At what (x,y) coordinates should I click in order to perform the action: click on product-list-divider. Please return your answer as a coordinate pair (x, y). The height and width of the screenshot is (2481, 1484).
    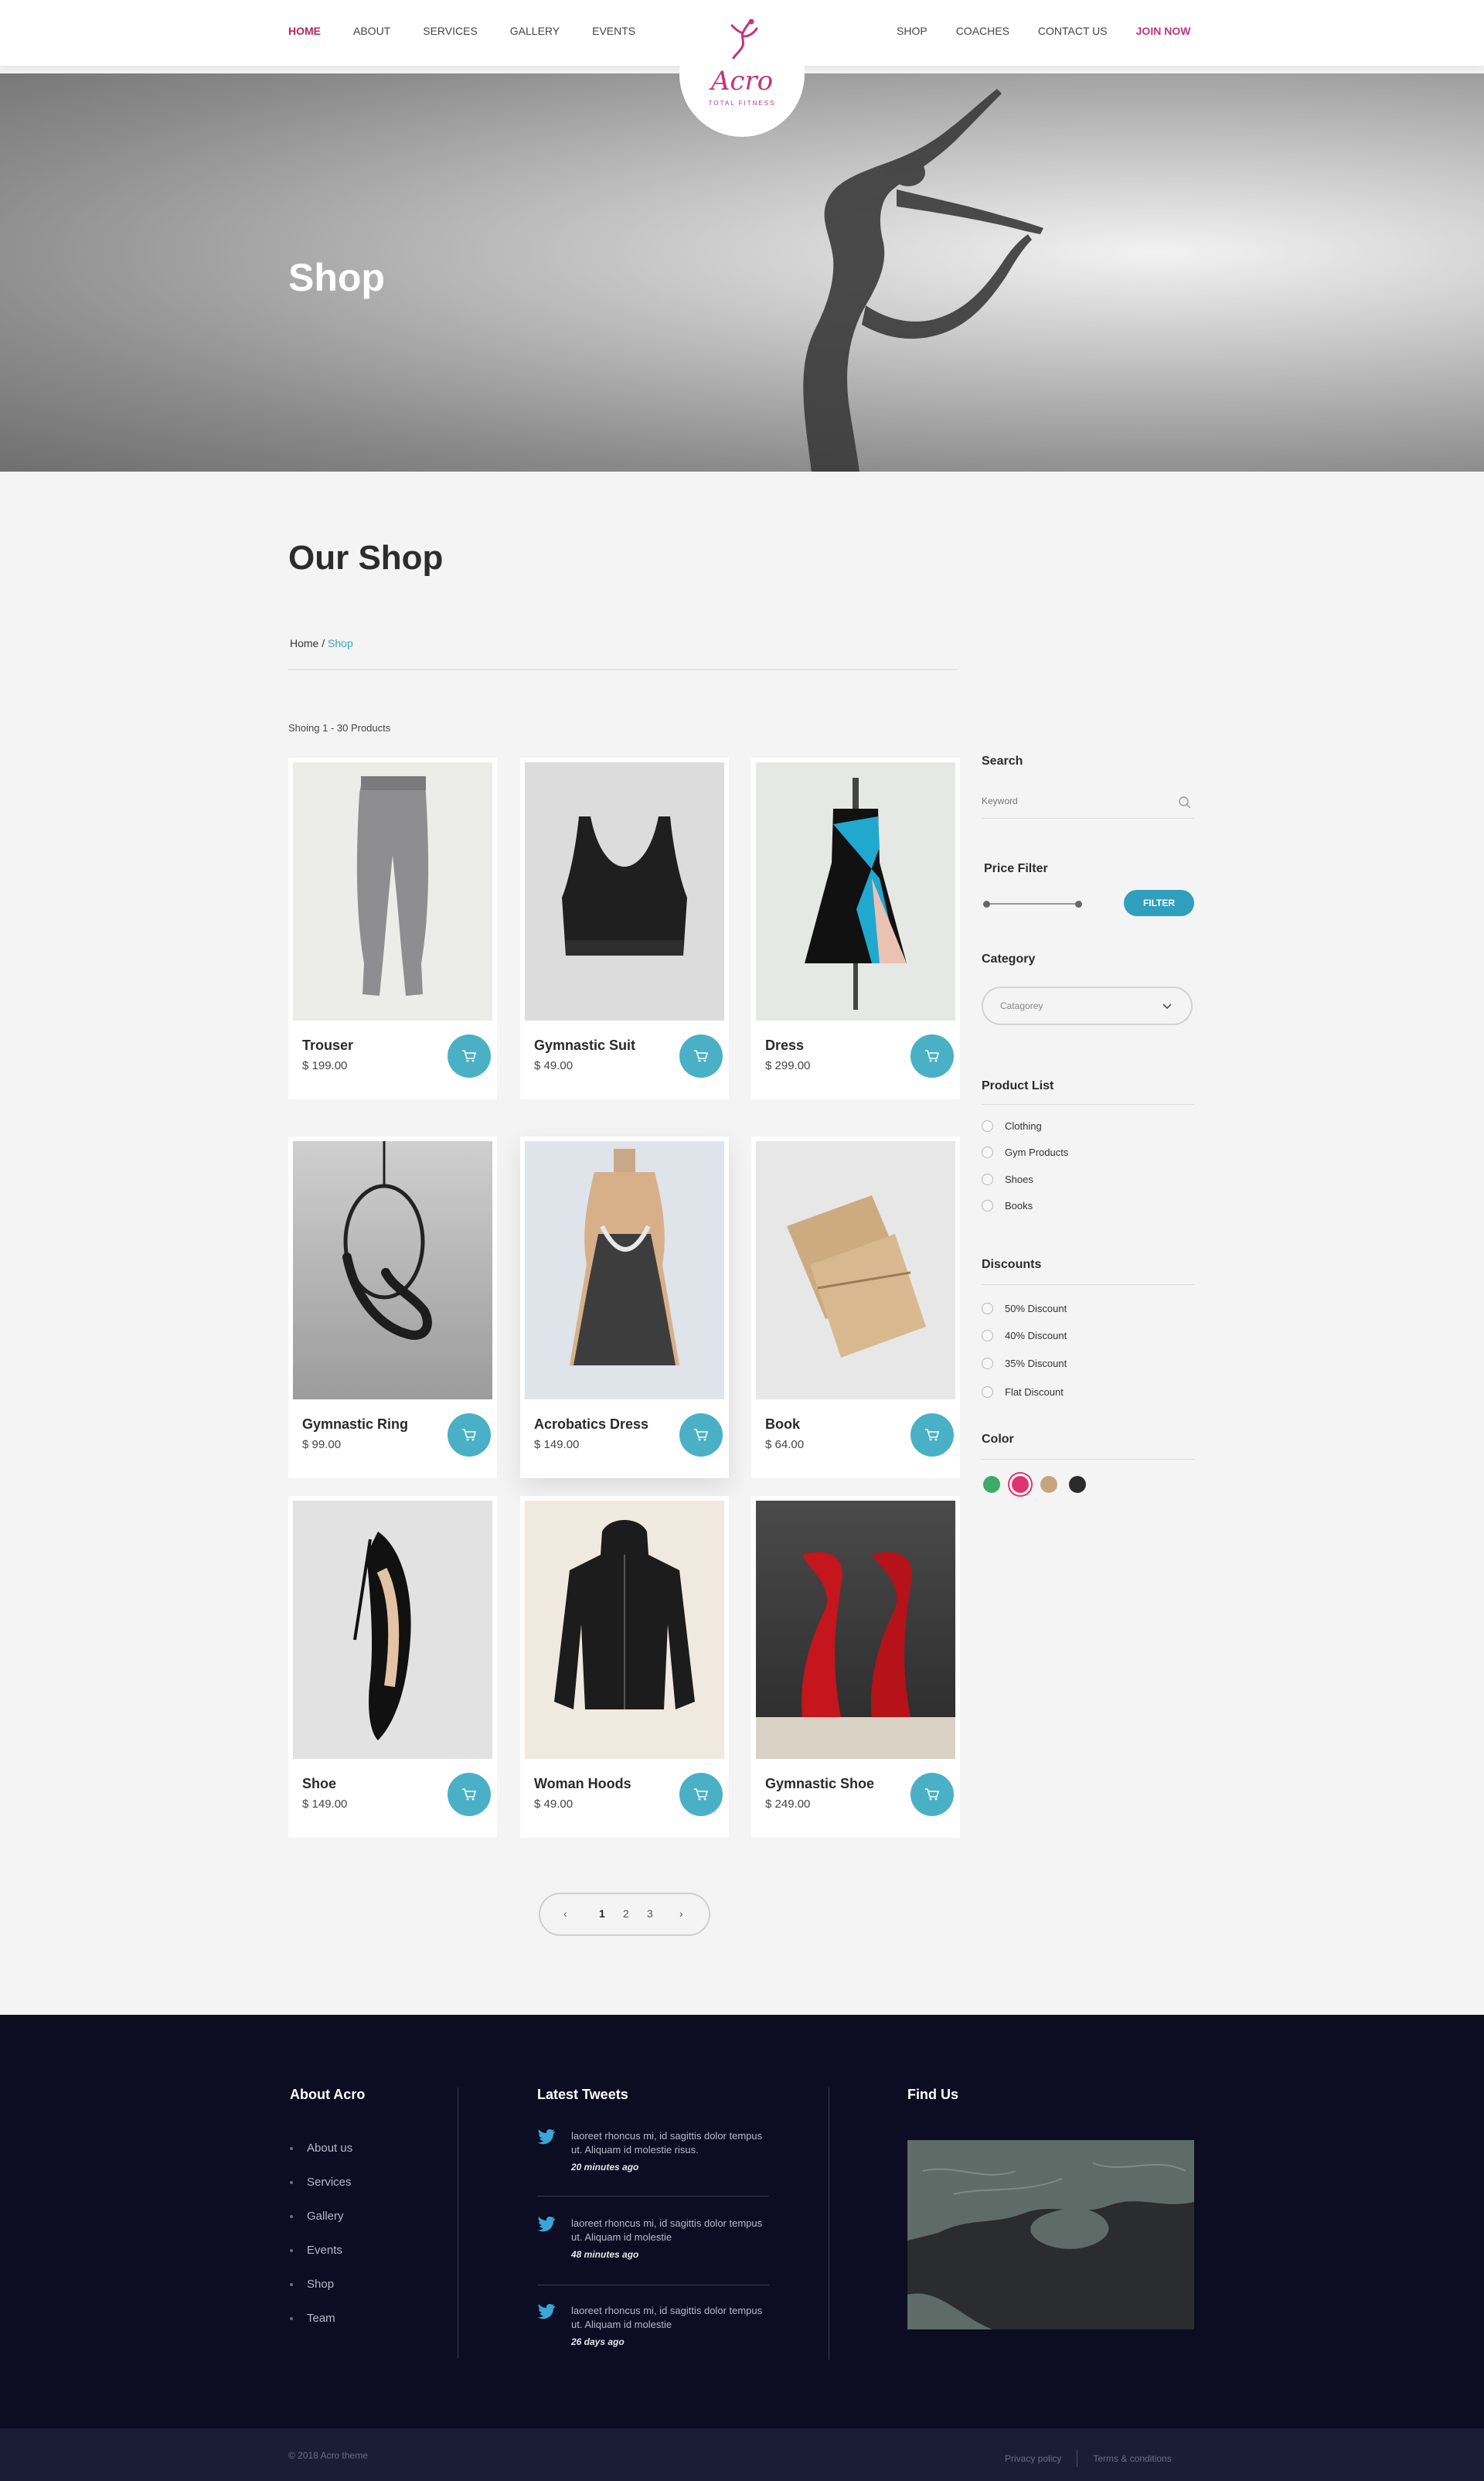
    Looking at the image, I should click on (1088, 1104).